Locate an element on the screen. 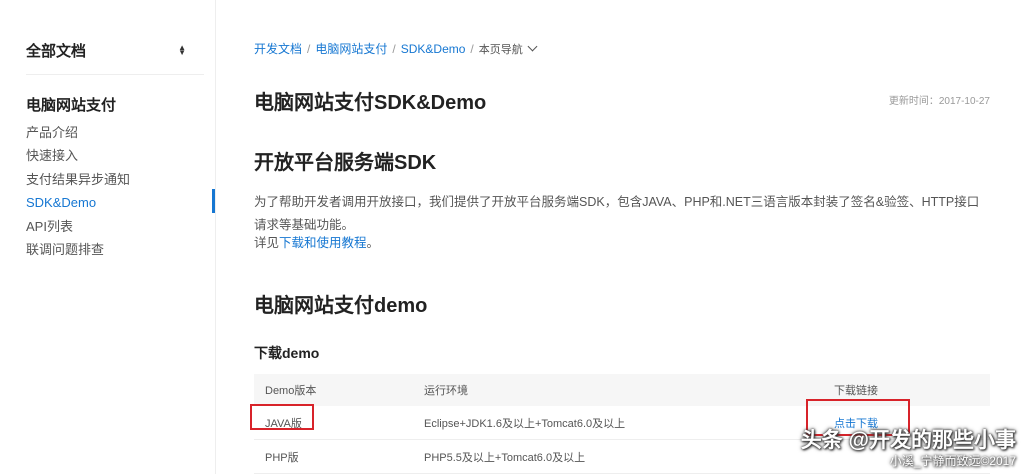 The height and width of the screenshot is (474, 1024). sidebar-item-product-intro: 产品介绍 is located at coordinates (78, 132).